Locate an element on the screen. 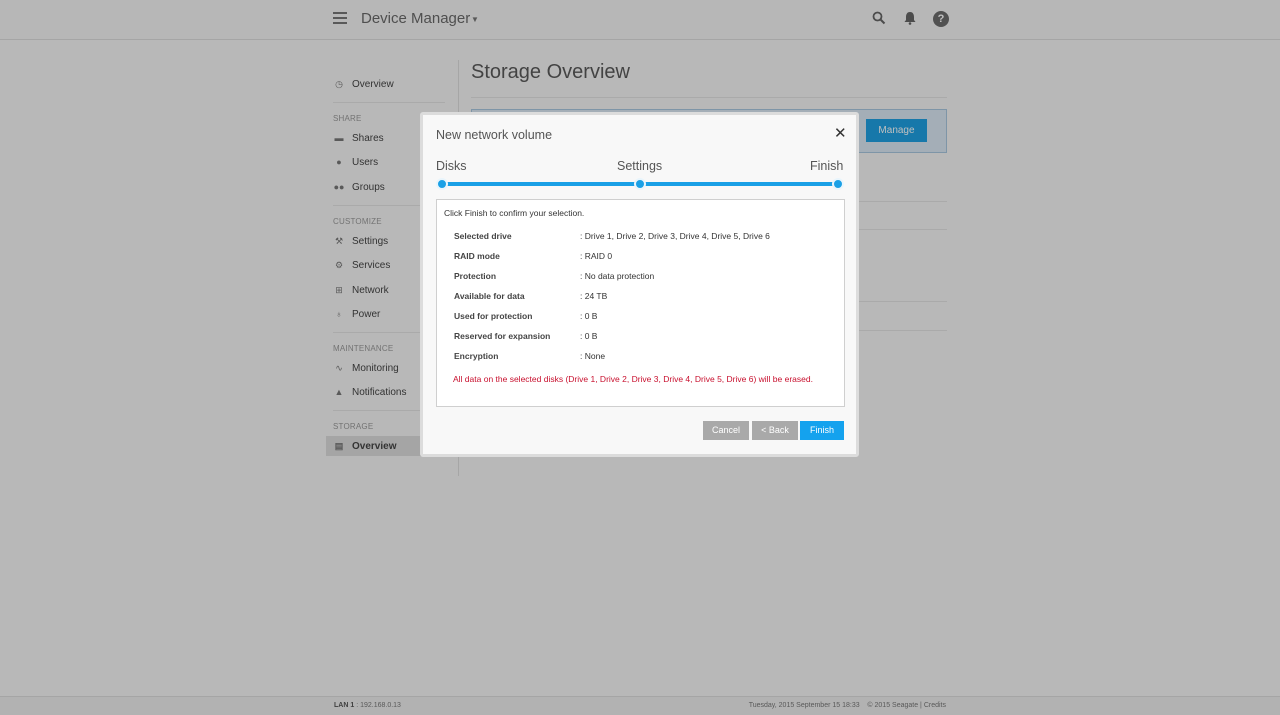 The image size is (1280, 715). summary-intro: Click Finish to confirm your selection. is located at coordinates (514, 213).